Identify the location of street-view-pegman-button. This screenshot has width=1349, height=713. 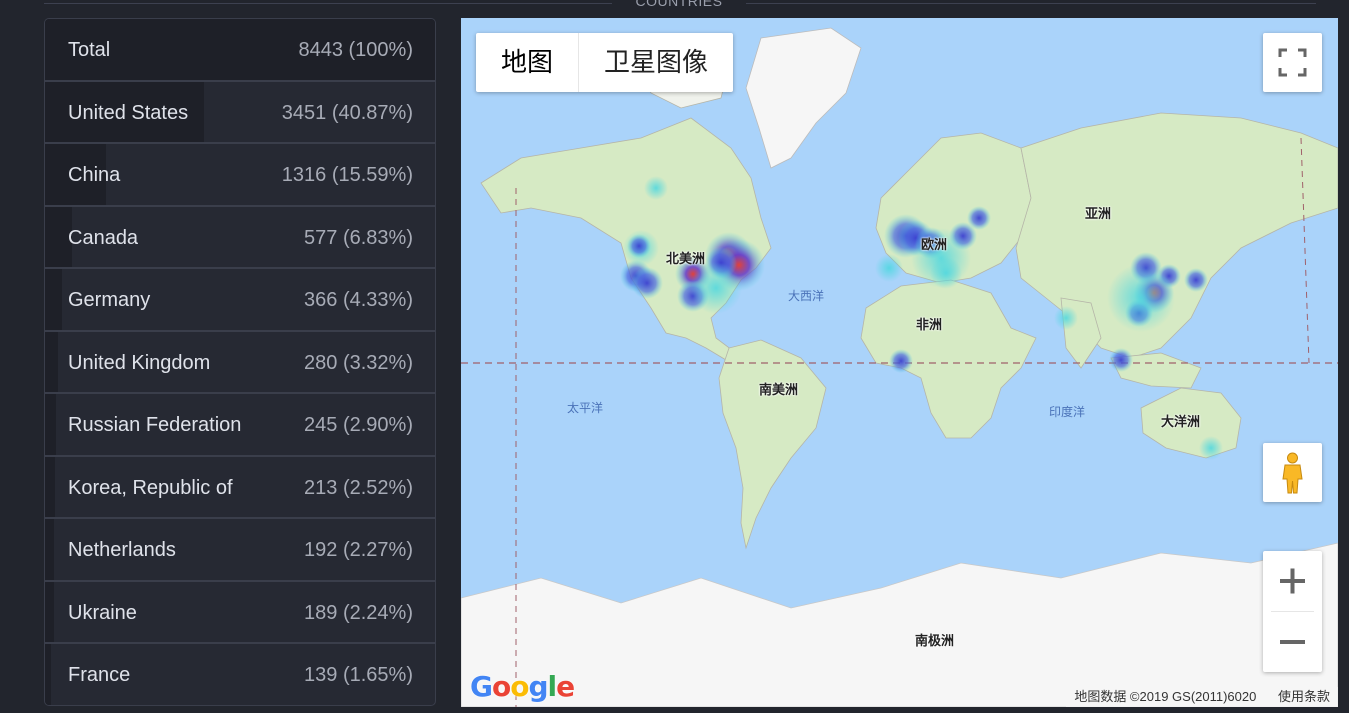
(1292, 472).